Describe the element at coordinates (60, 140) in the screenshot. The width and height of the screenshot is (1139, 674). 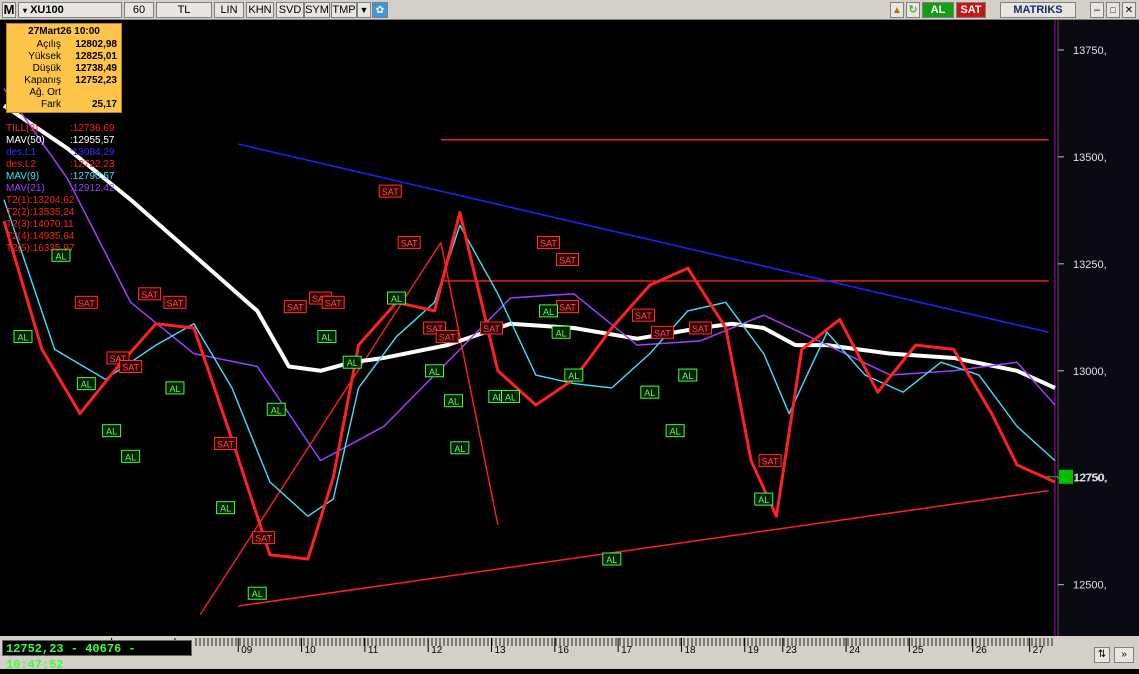
I see `indicator-legend-item: MAV(50):12955,57` at that location.